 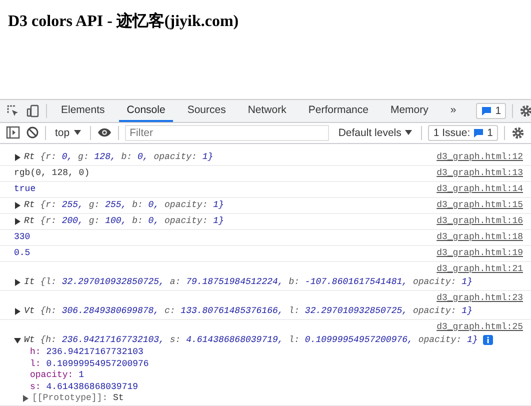 I want to click on panel-tab: Performance, so click(x=338, y=111).